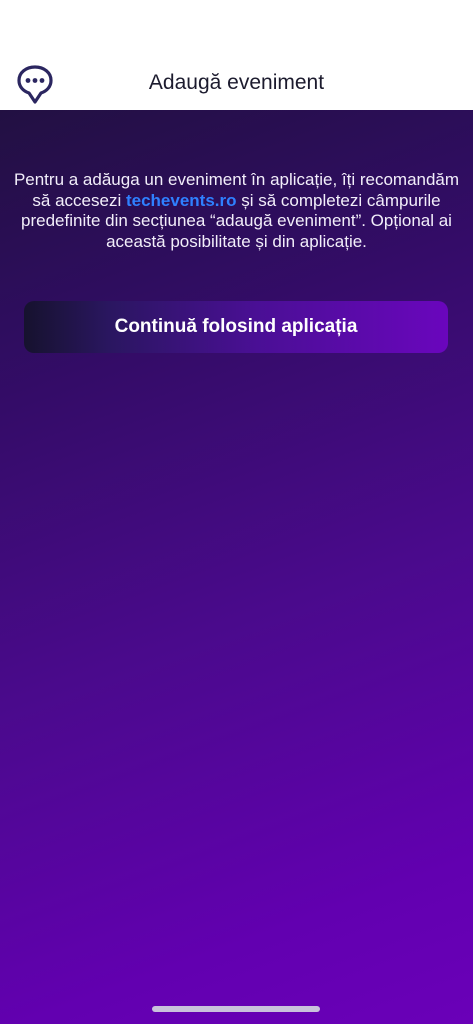  I want to click on page-title: Adaugă eveniment, so click(236, 82).